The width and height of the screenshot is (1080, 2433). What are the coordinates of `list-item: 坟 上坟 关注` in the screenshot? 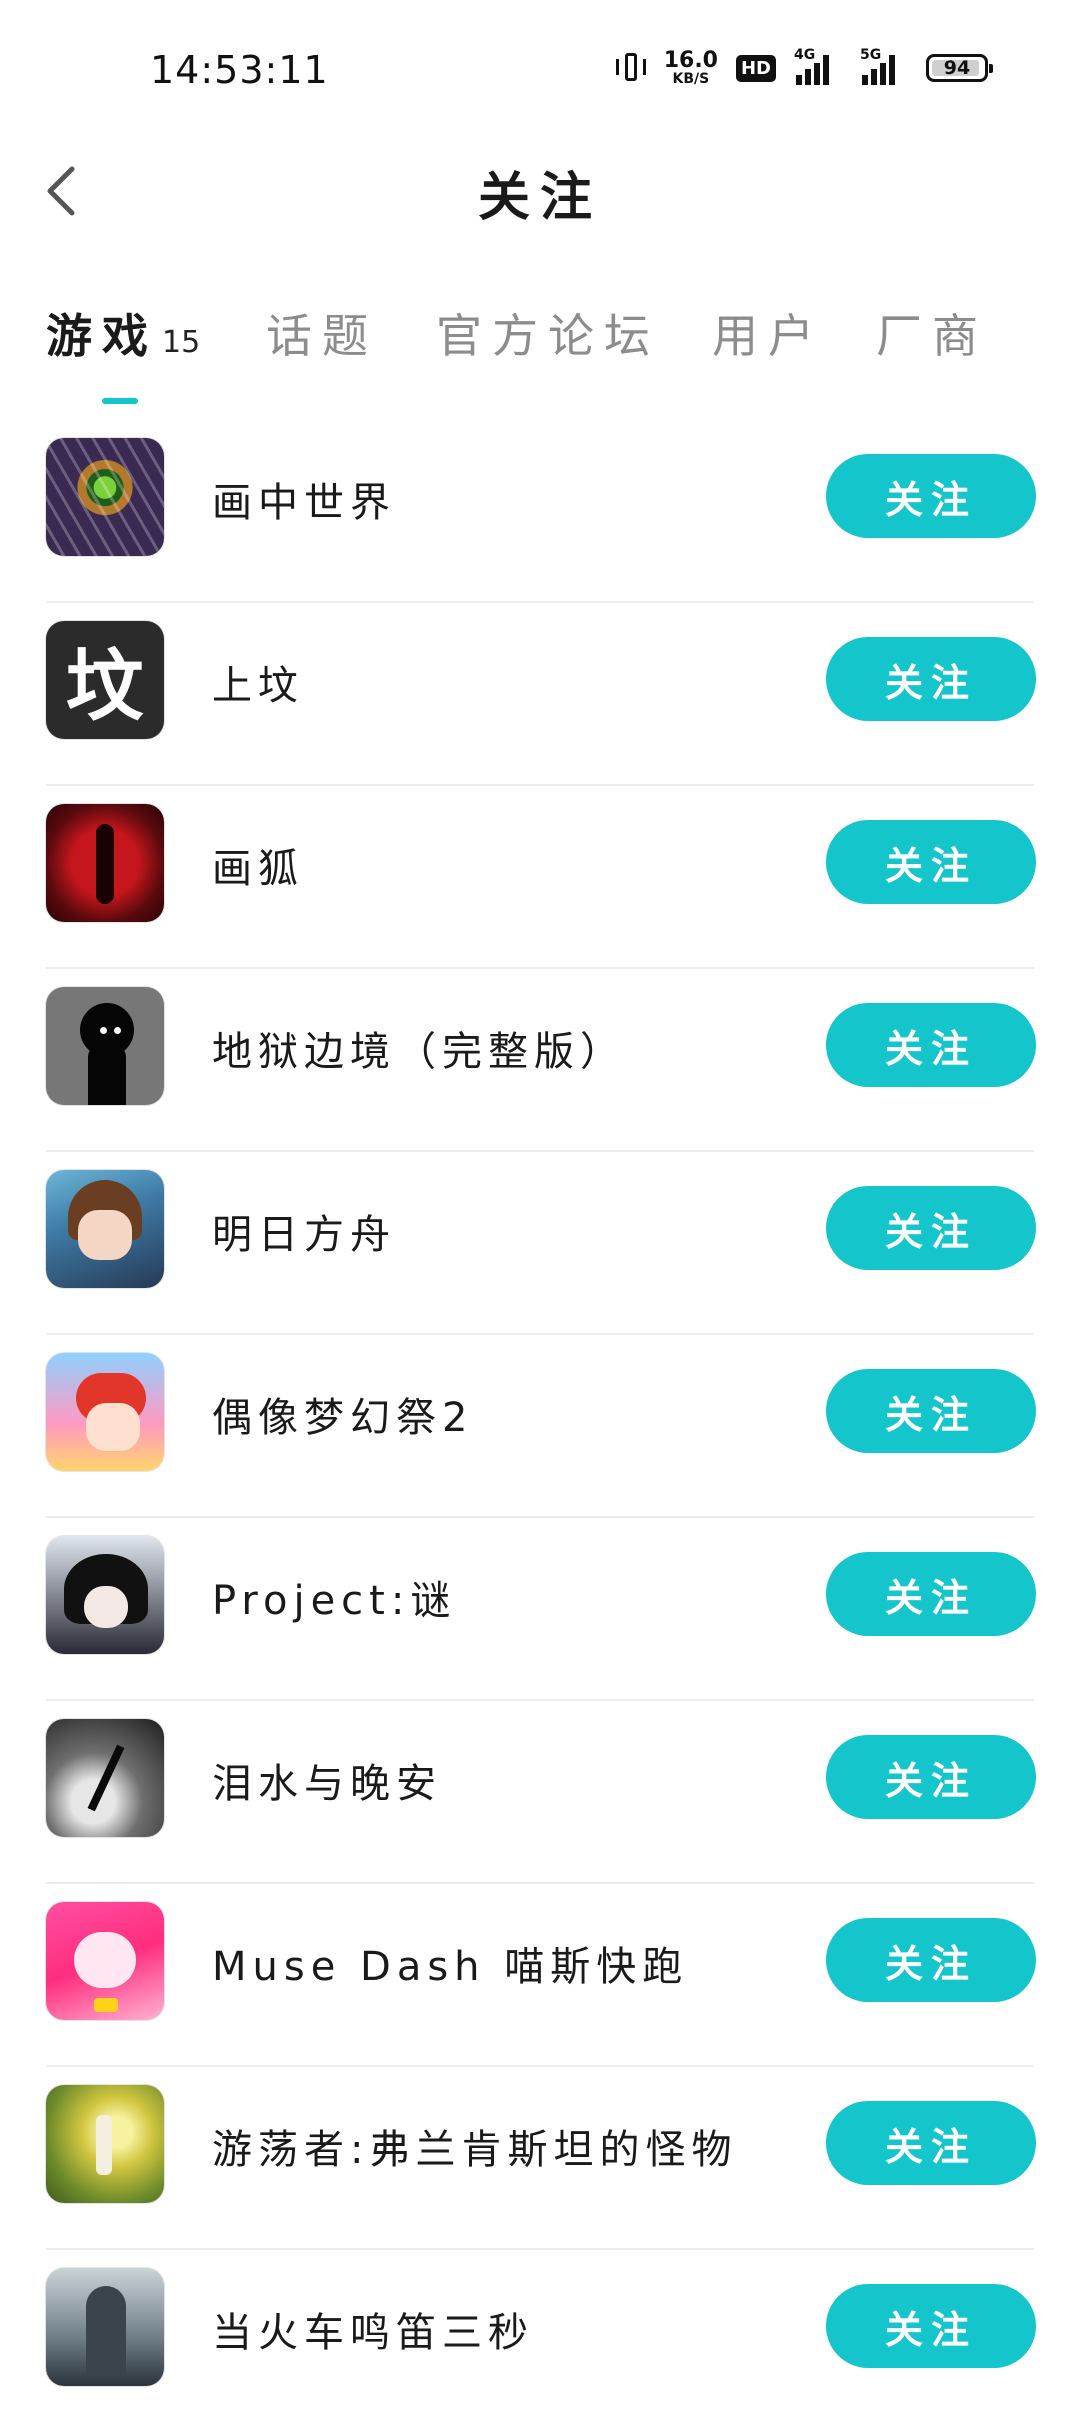 It's located at (540, 694).